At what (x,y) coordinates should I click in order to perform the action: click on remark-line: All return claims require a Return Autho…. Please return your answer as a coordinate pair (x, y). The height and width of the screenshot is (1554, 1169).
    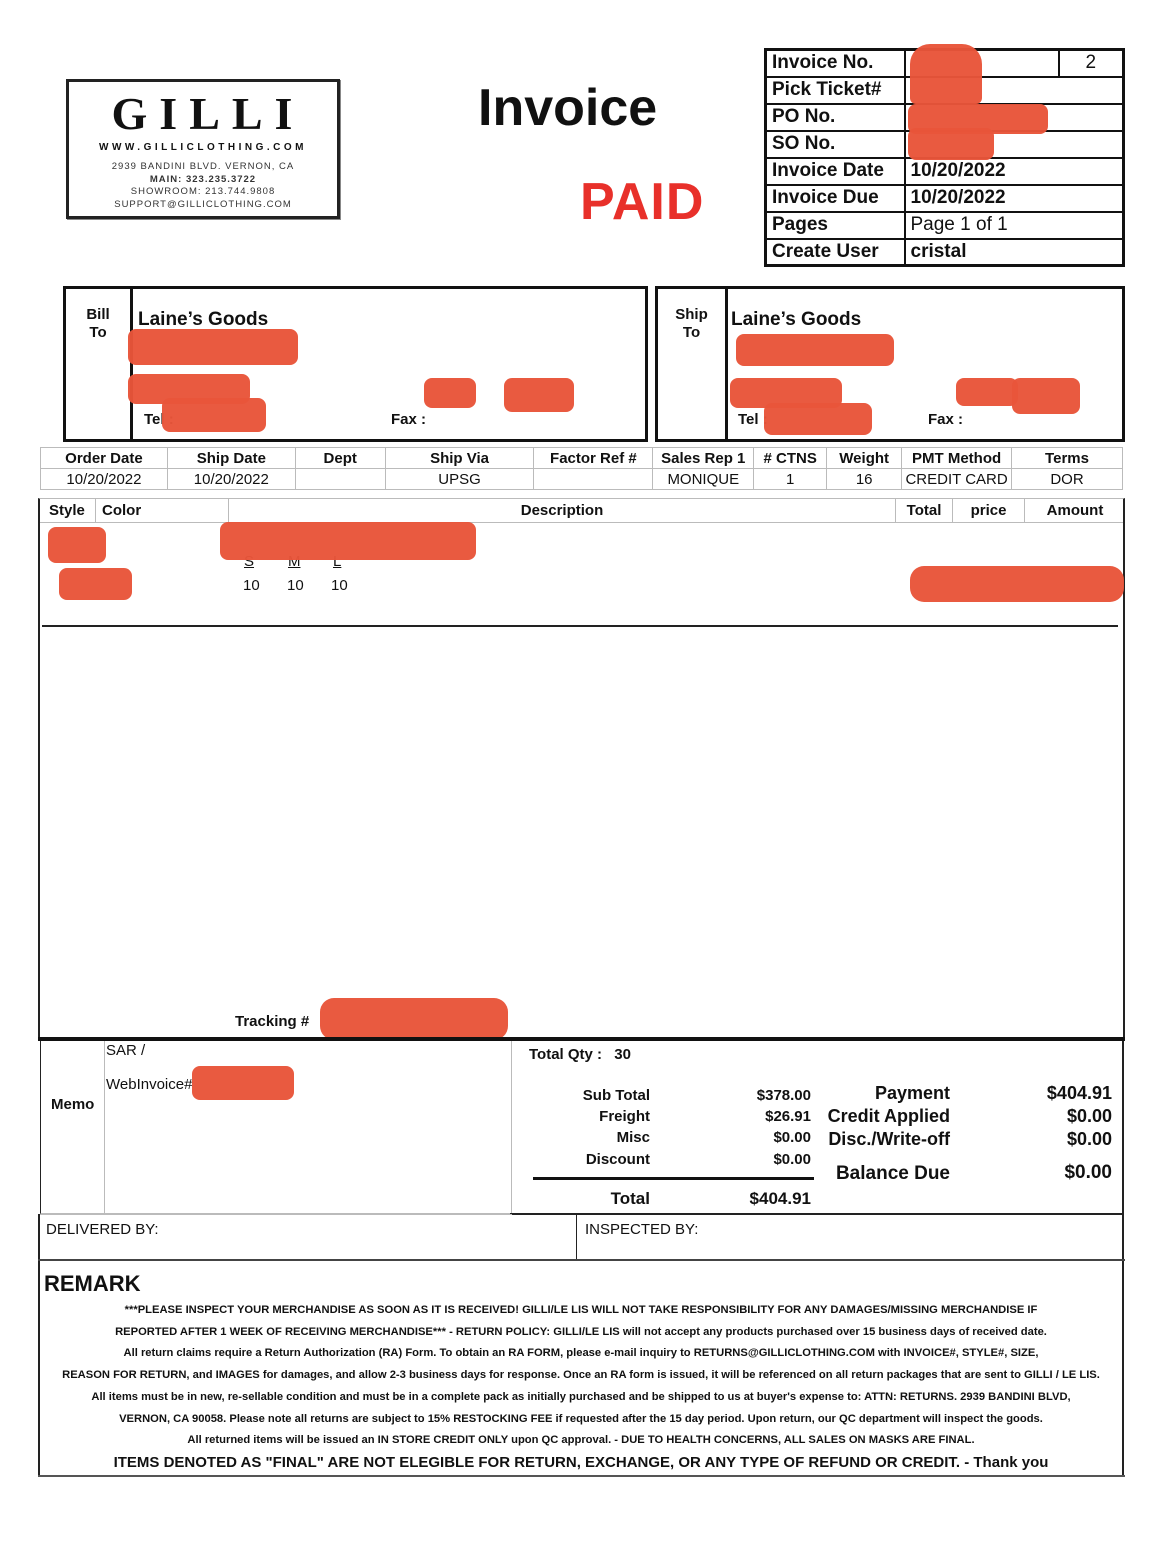
    Looking at the image, I should click on (581, 1353).